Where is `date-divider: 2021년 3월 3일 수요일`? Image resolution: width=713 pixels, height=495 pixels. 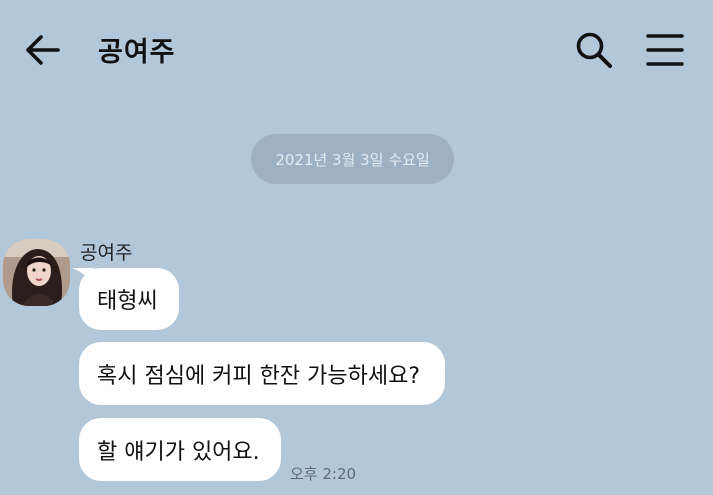
date-divider: 2021년 3월 3일 수요일 is located at coordinates (352, 159).